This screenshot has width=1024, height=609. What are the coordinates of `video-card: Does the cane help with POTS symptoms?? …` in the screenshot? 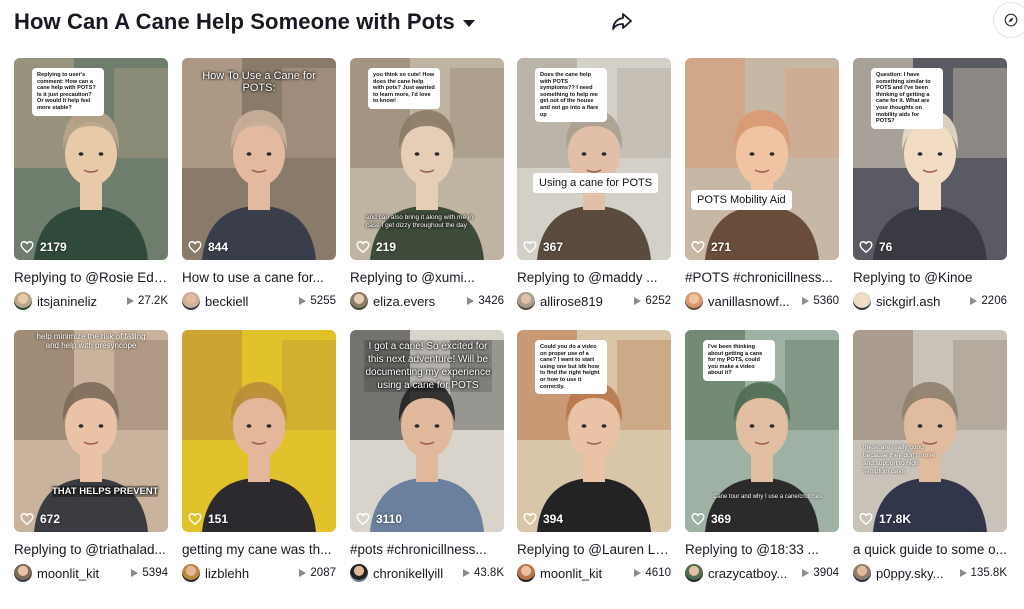 It's located at (594, 184).